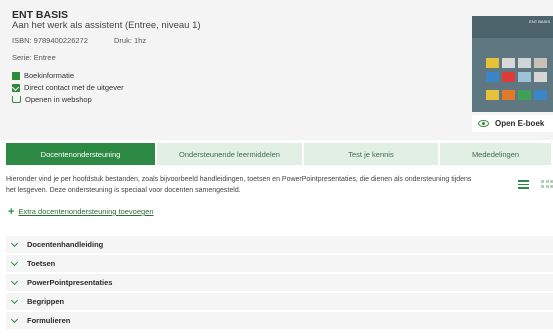 Image resolution: width=553 pixels, height=336 pixels. What do you see at coordinates (70, 282) in the screenshot?
I see `section-label: PowerPointpresentaties` at bounding box center [70, 282].